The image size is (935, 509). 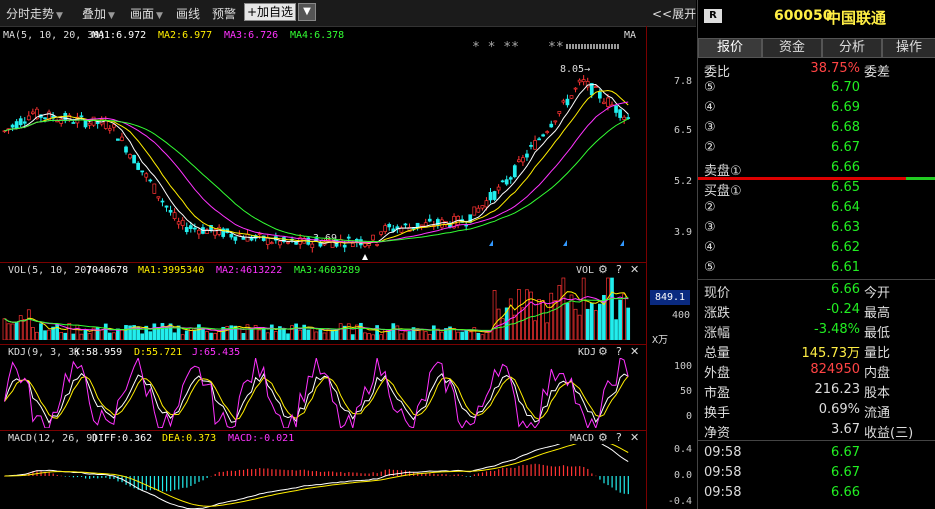 What do you see at coordinates (816, 268) in the screenshot?
I see `buy-level-row: ⑤ 6.61` at bounding box center [816, 268].